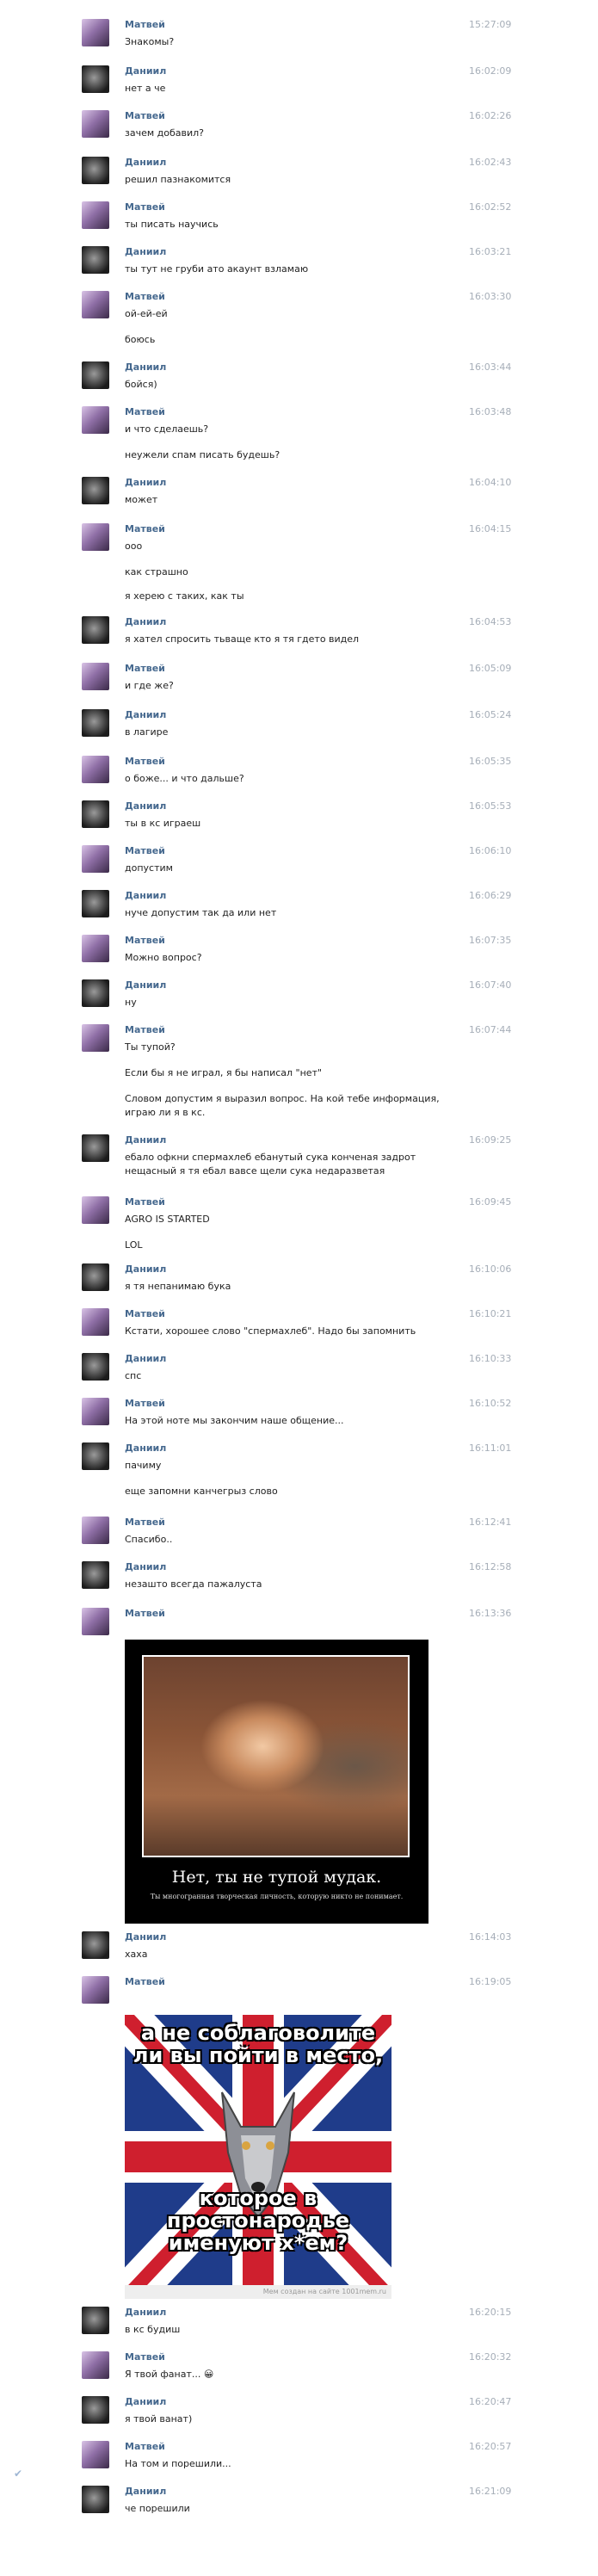 The height and width of the screenshot is (2576, 598). I want to click on message-time: 16:07:35, so click(490, 940).